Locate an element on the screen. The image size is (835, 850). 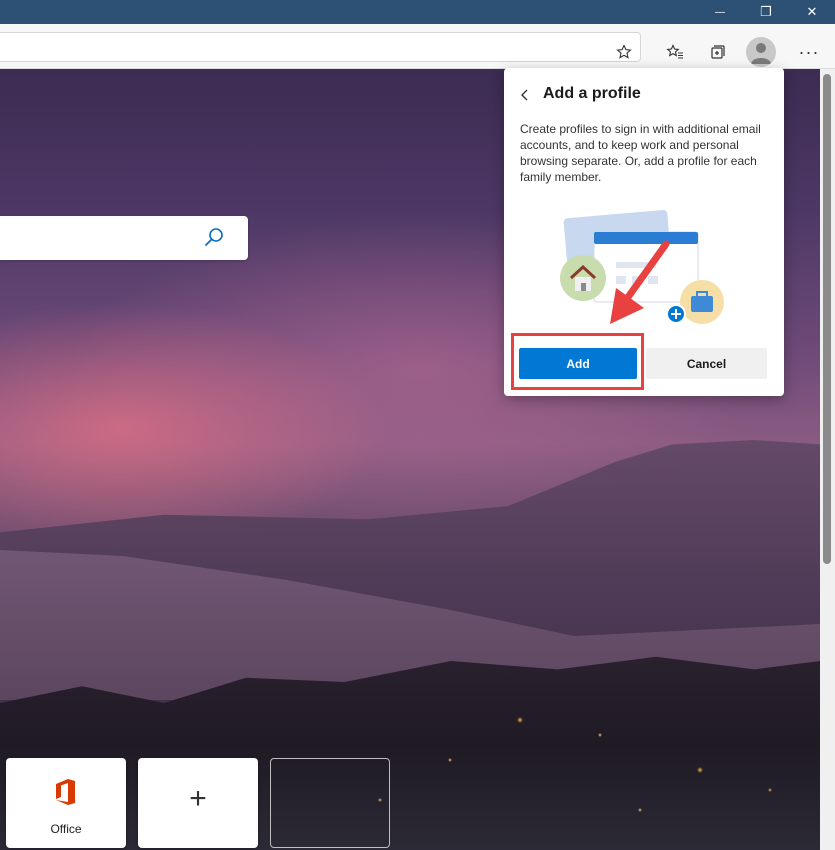
favorite-star-button is located at coordinates (624, 52).